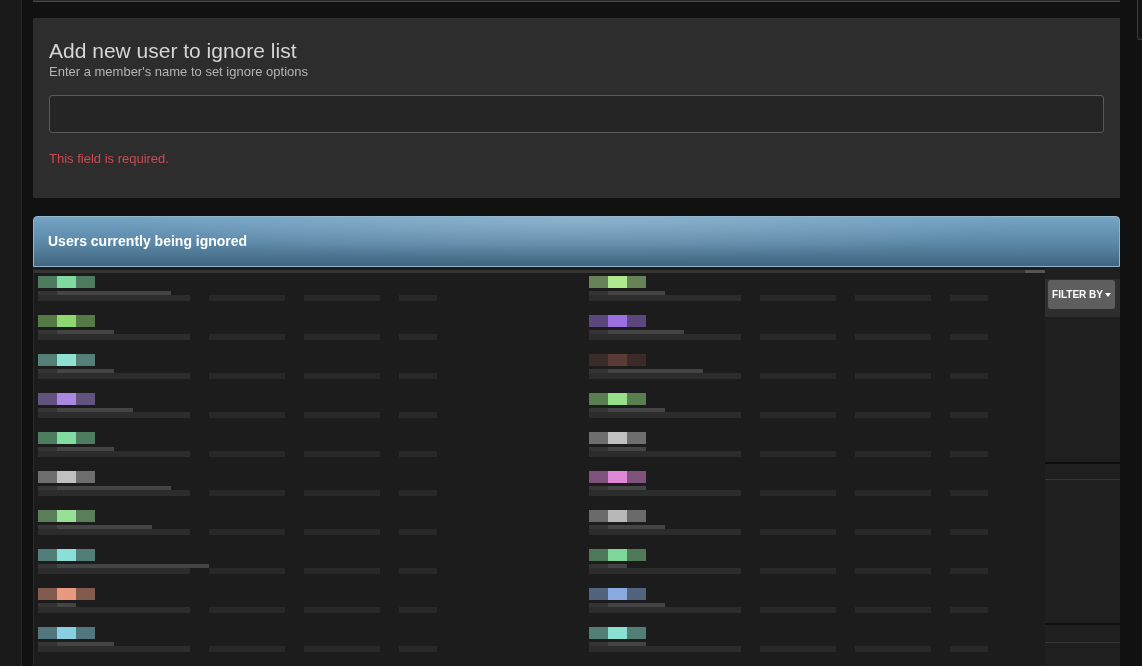 The height and width of the screenshot is (666, 1142). What do you see at coordinates (179, 71) in the screenshot?
I see `panel-subtitle: Enter a member's name to set ignore options` at bounding box center [179, 71].